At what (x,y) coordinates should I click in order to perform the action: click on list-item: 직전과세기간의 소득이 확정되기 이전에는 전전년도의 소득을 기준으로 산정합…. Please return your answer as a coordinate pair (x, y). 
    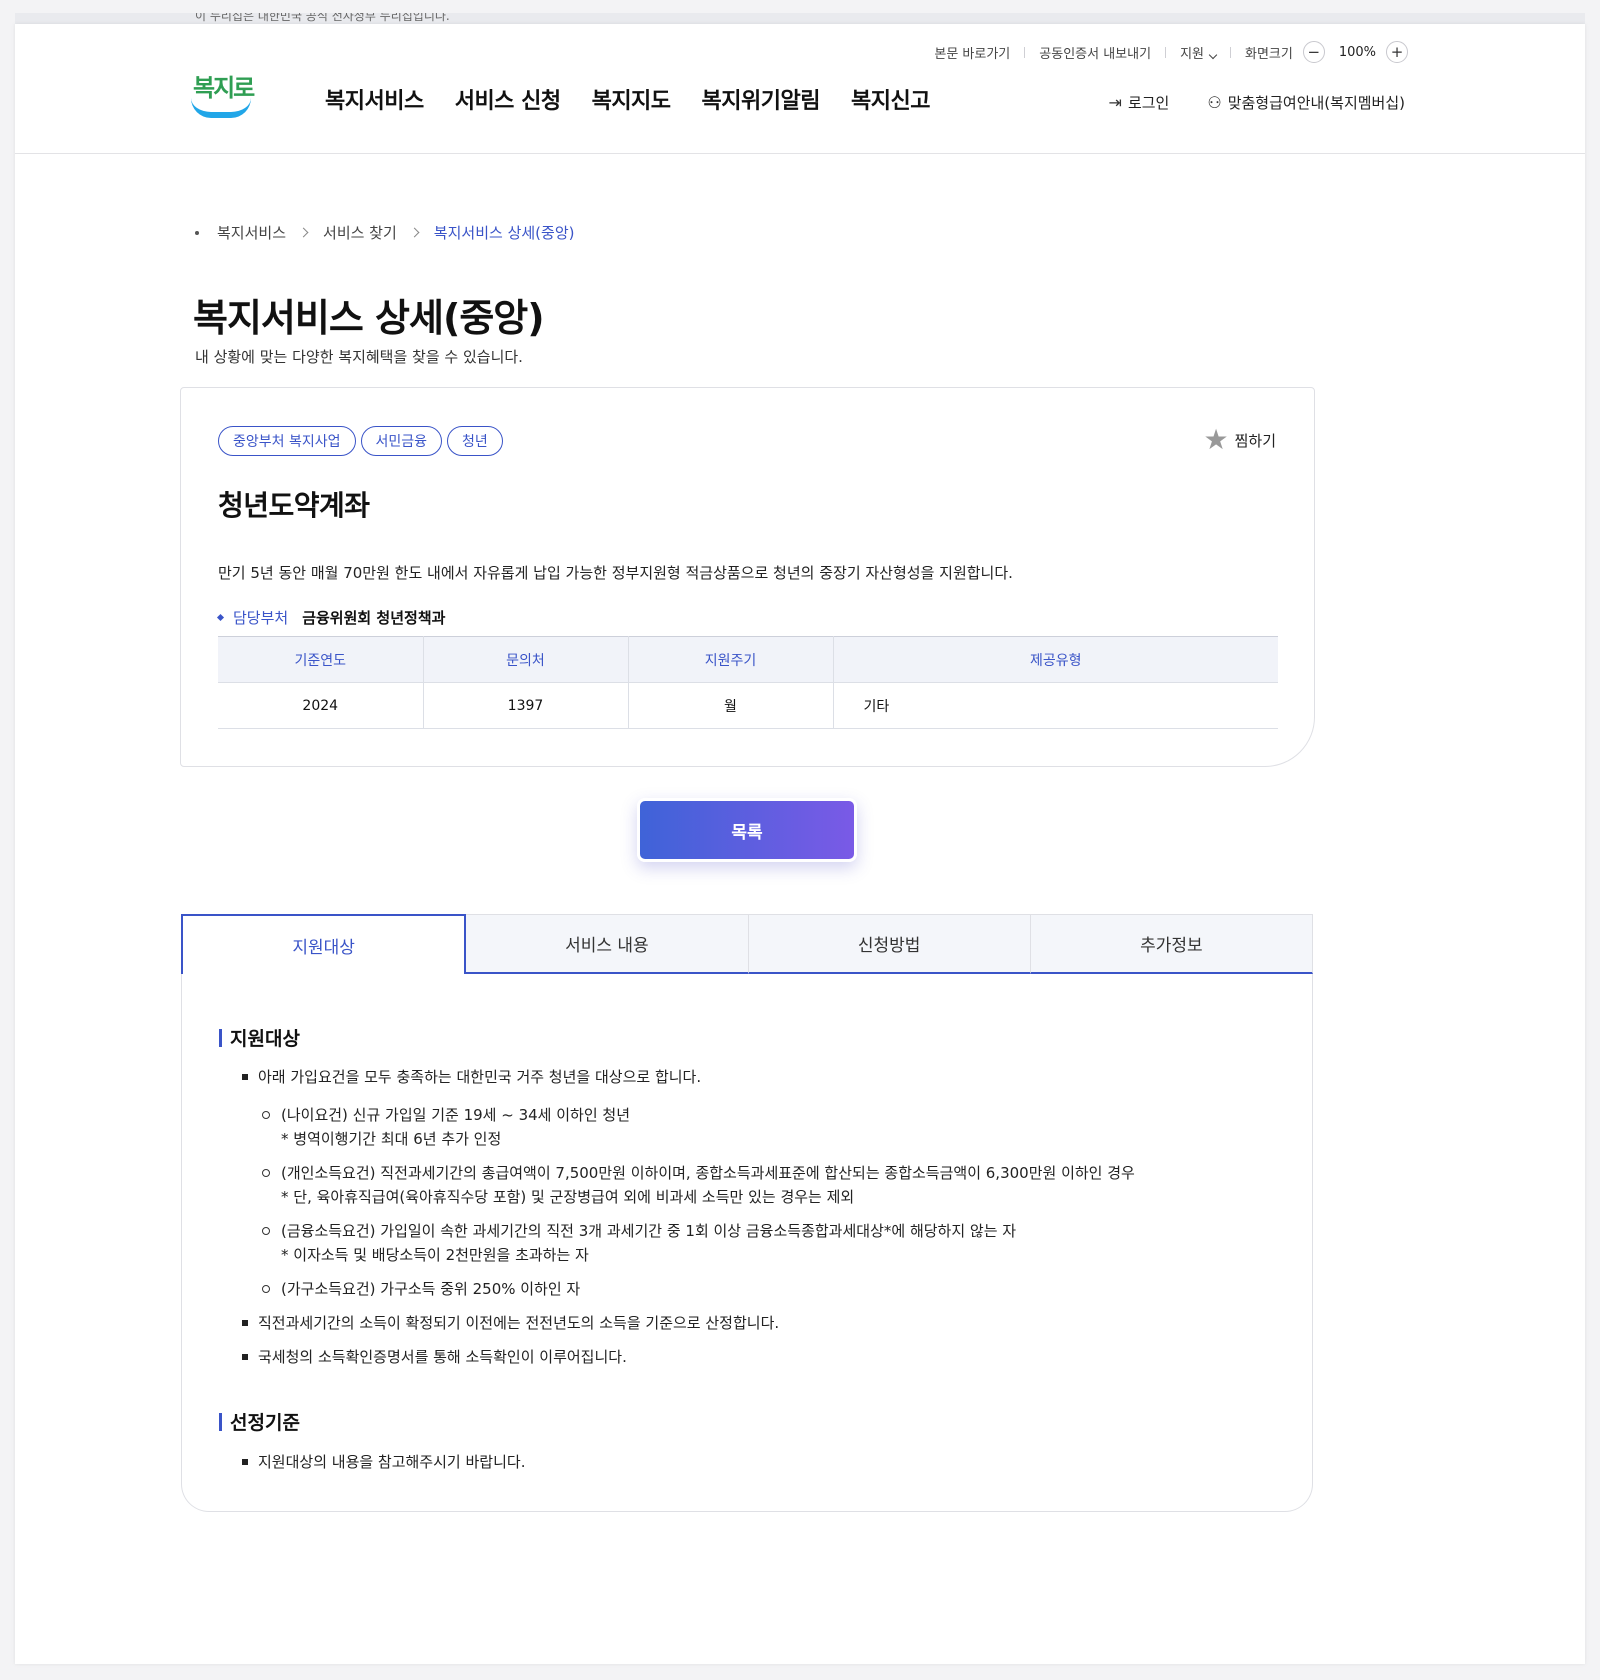
    Looking at the image, I should click on (519, 1323).